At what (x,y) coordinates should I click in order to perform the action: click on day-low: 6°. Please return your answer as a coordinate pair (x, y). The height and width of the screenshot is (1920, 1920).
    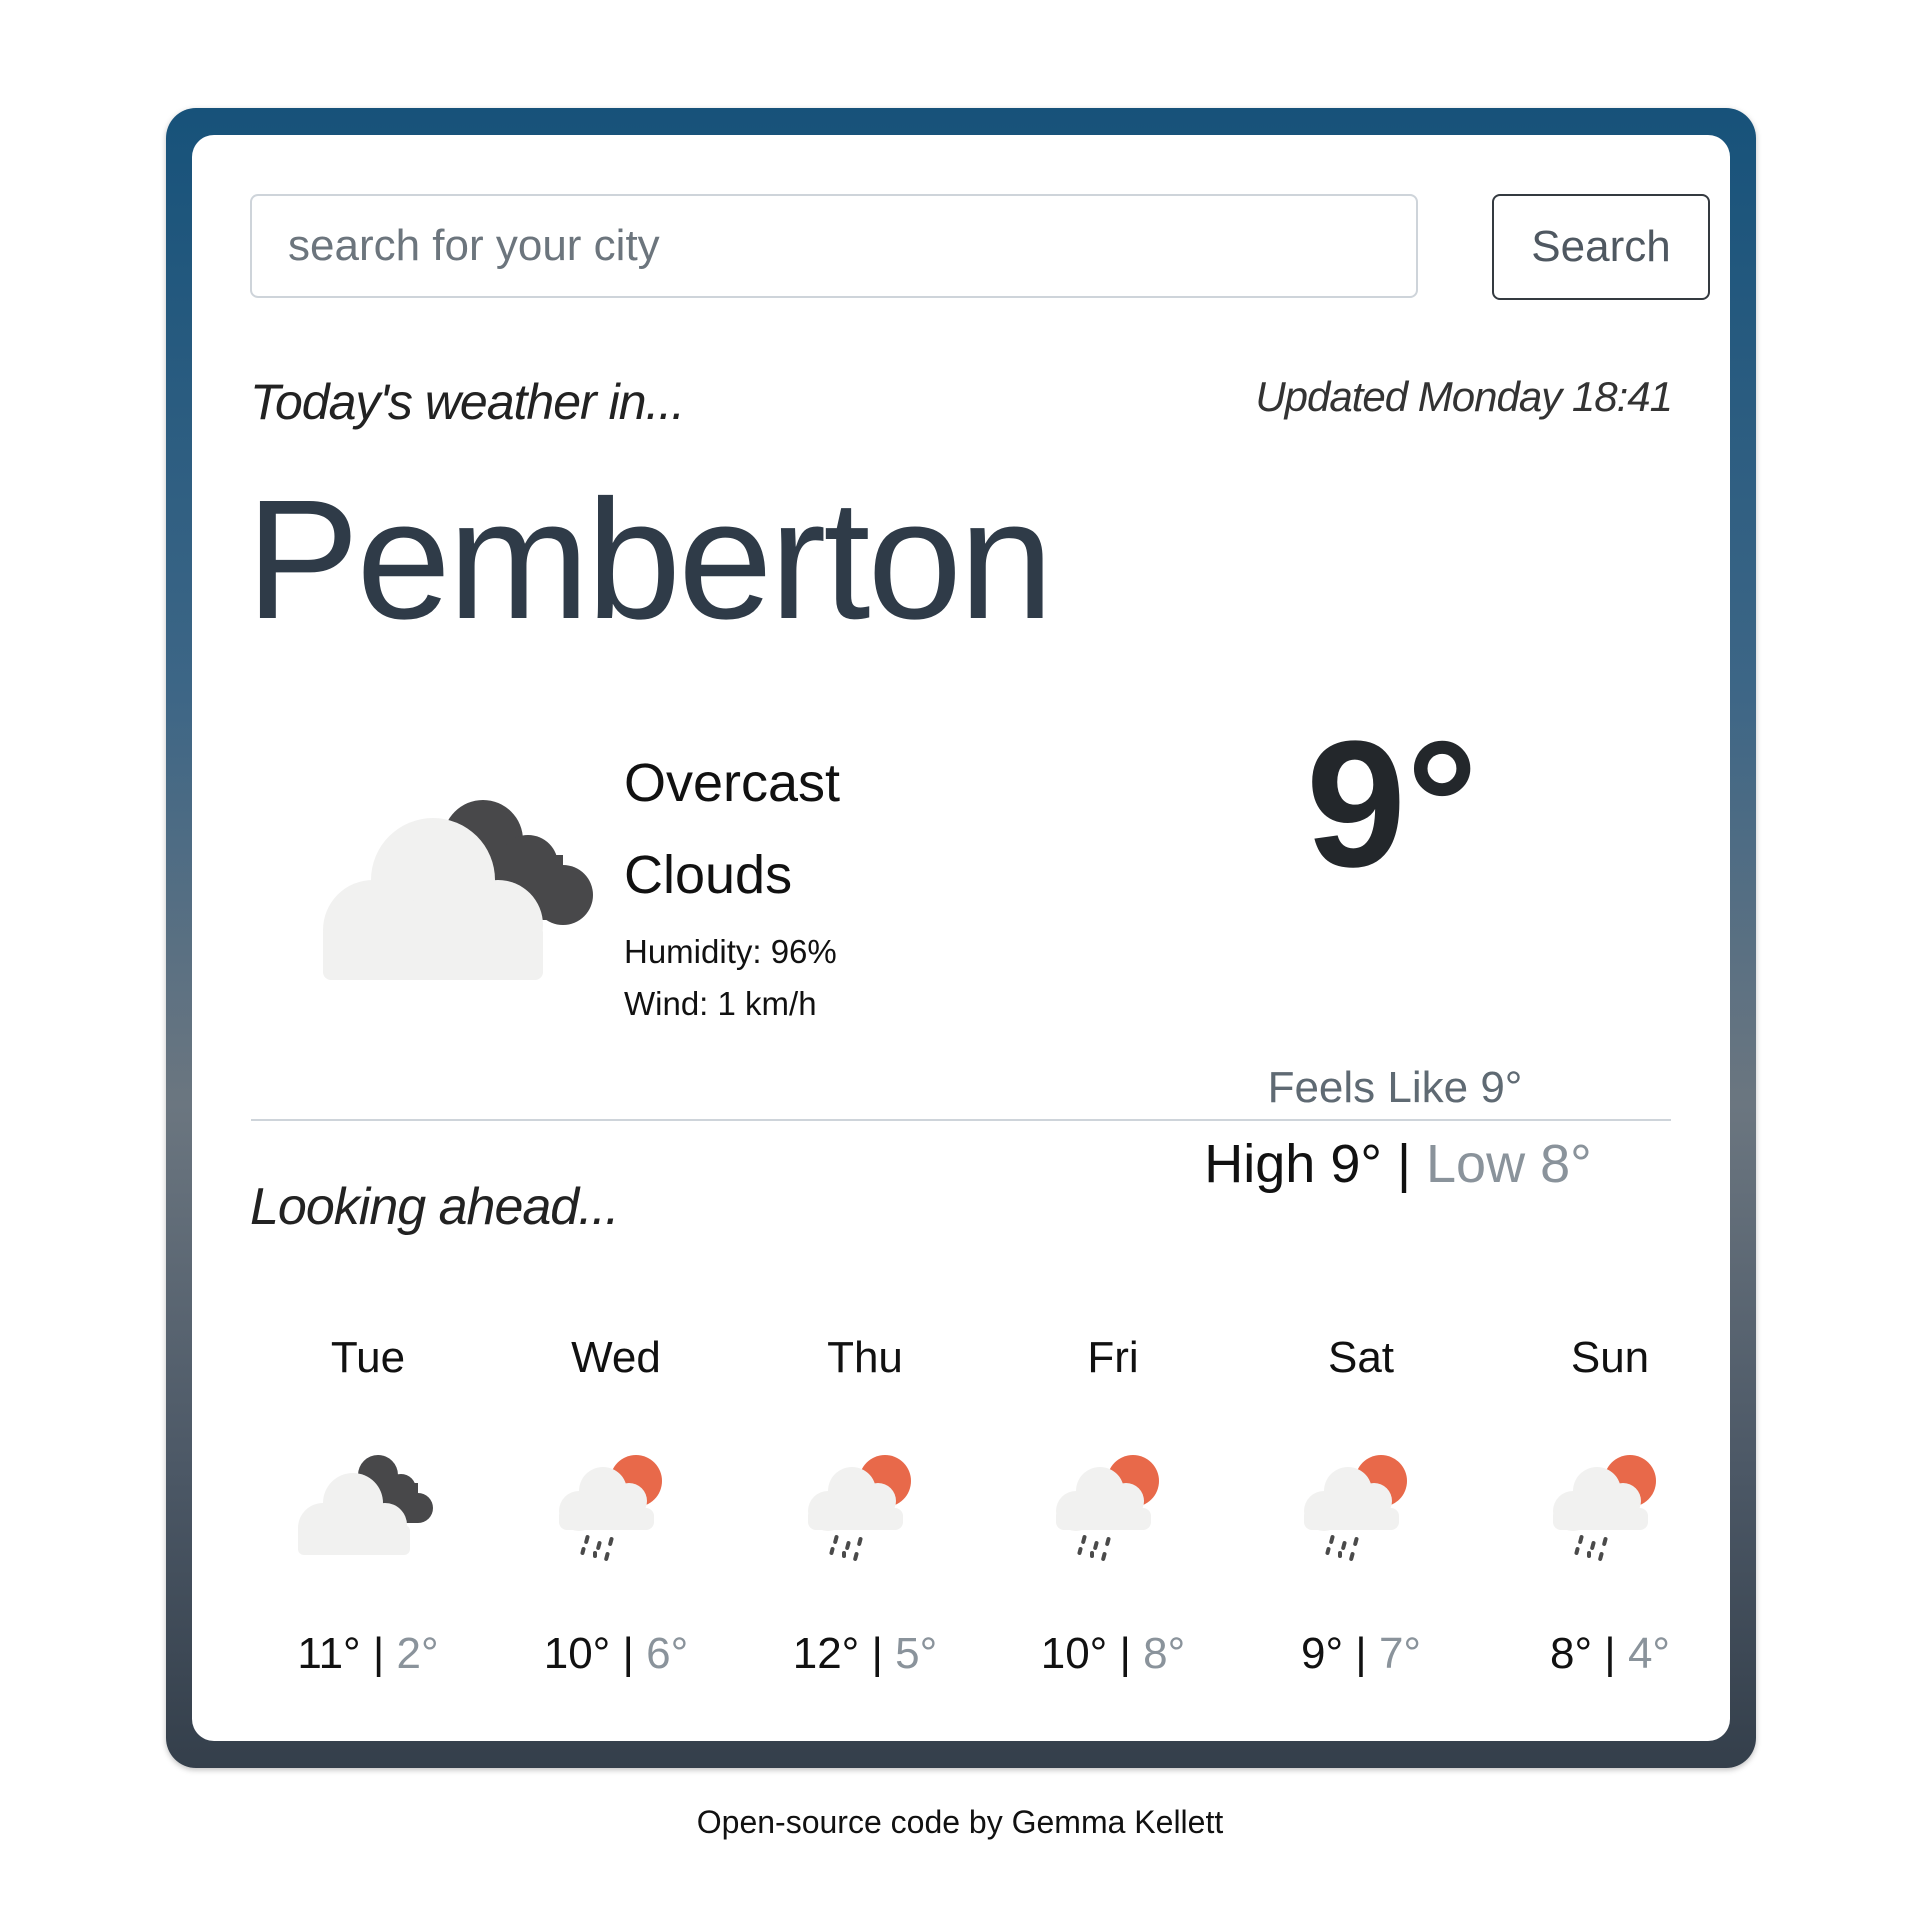
    Looking at the image, I should click on (667, 1653).